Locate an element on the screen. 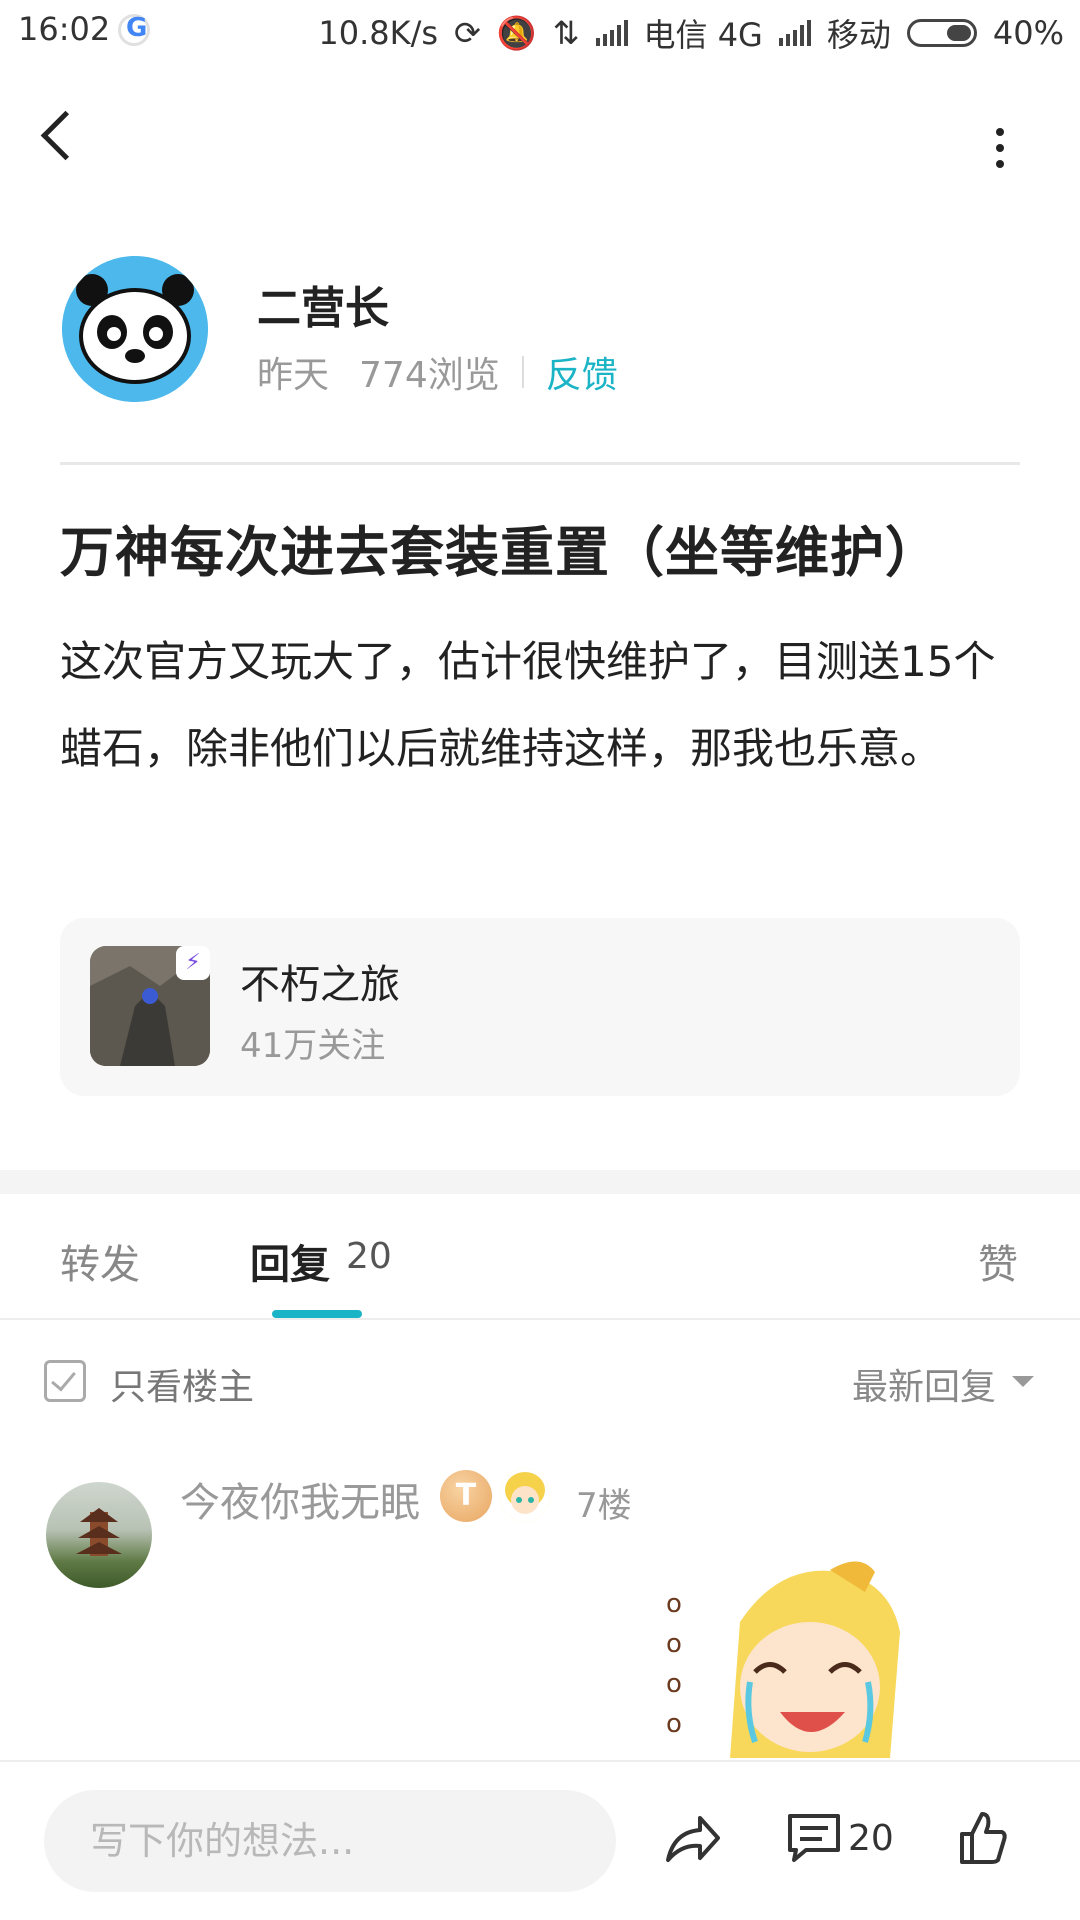 Image resolution: width=1080 pixels, height=1920 pixels. commenter-avatar is located at coordinates (99, 1535).